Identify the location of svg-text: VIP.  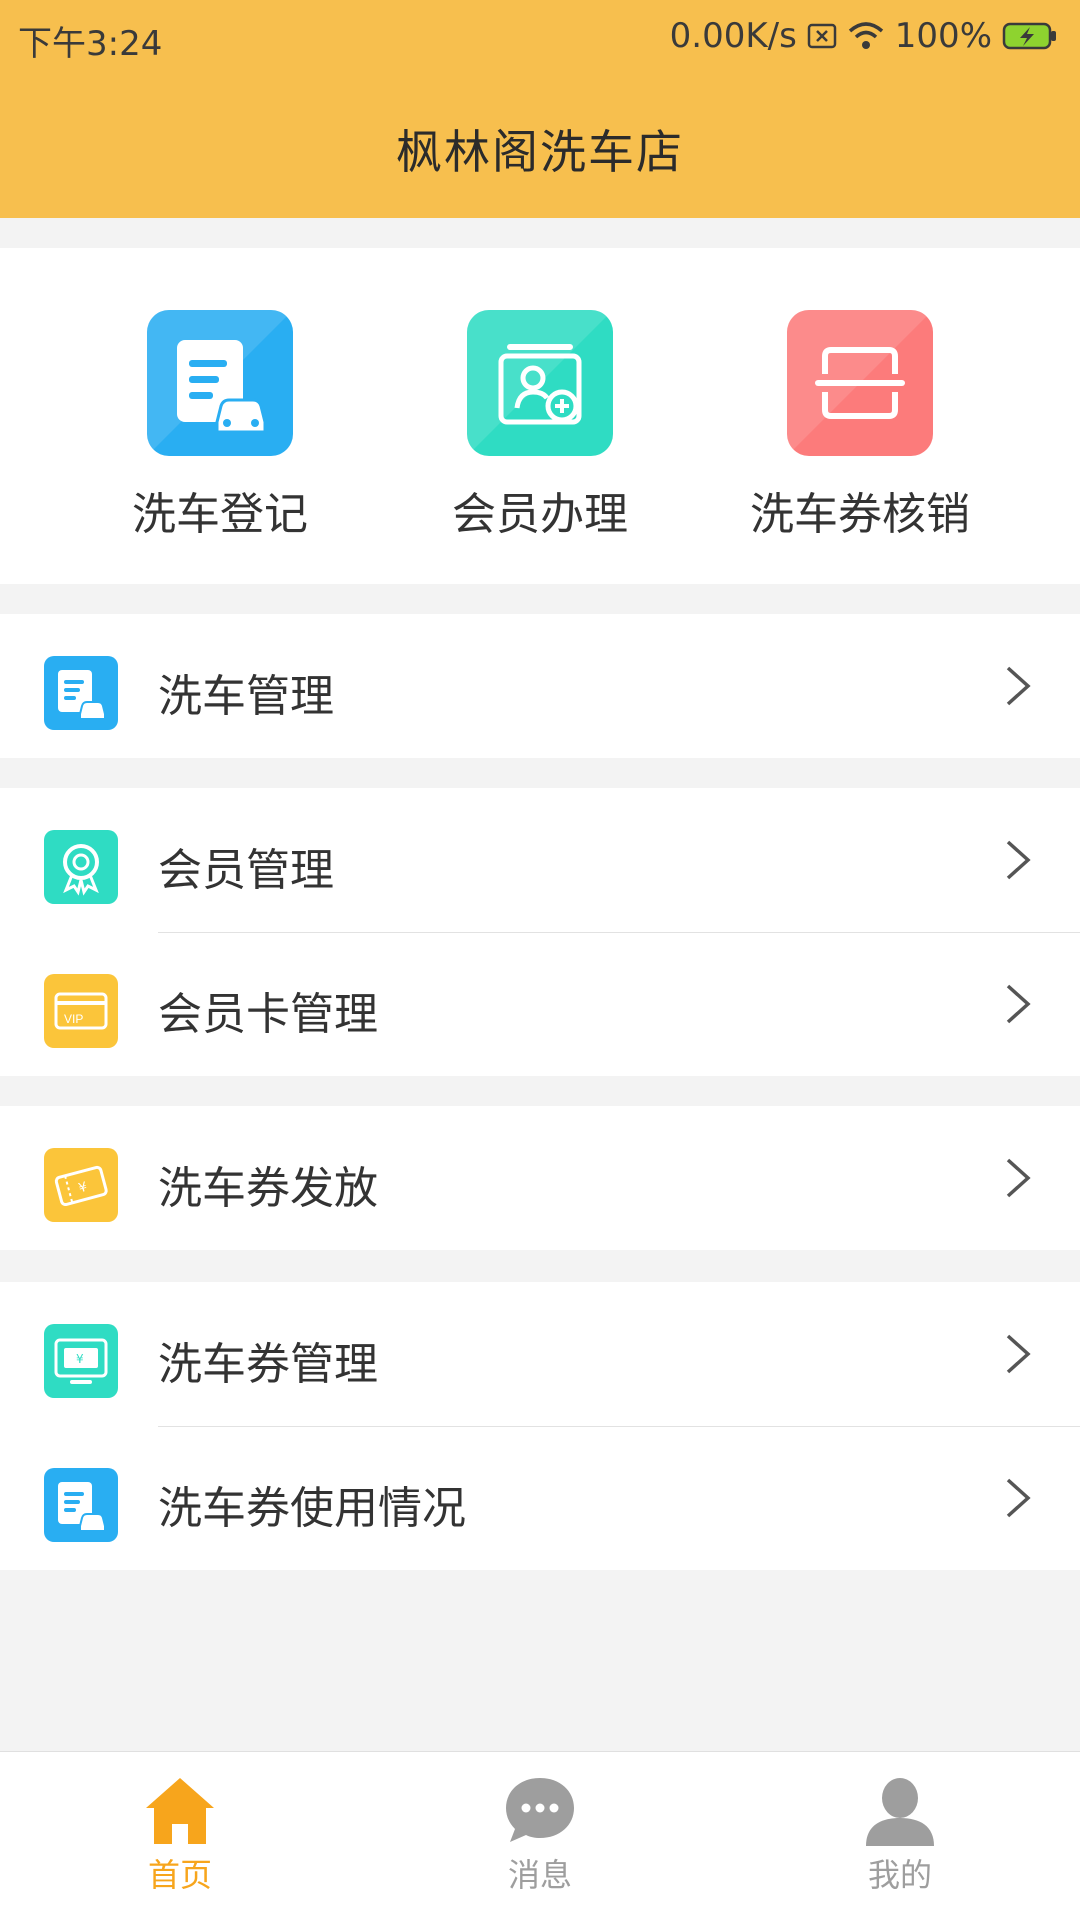
(73, 1019).